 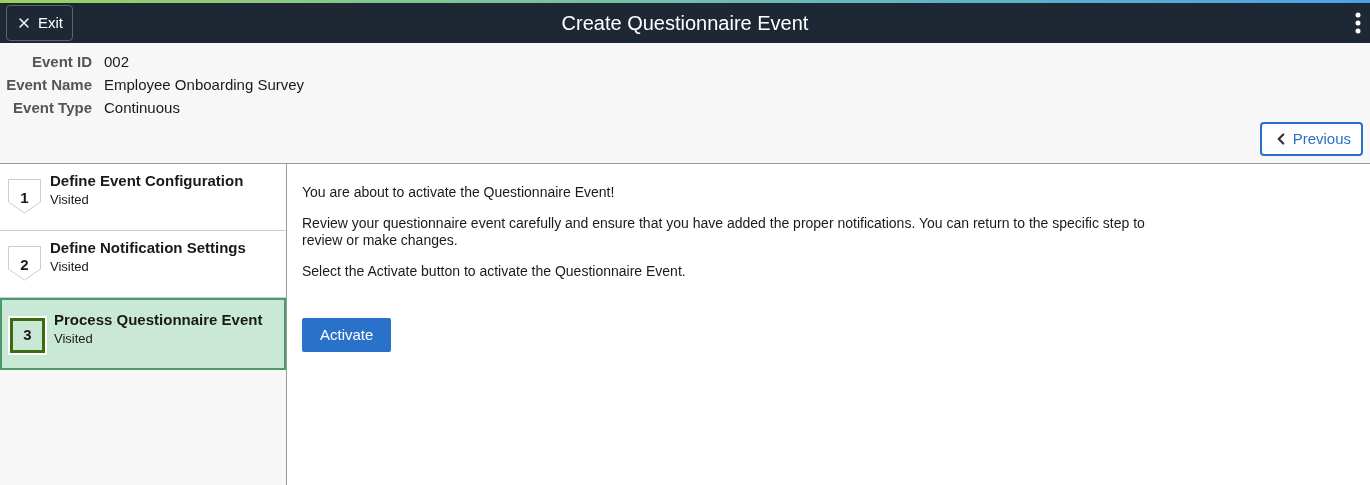 What do you see at coordinates (61, 62) in the screenshot?
I see `field-label: Event ID` at bounding box center [61, 62].